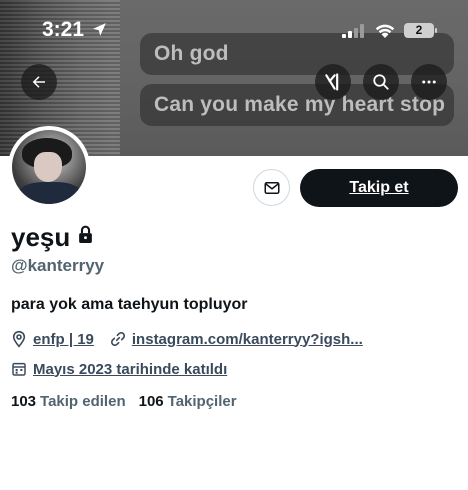 This screenshot has height=490, width=468. What do you see at coordinates (297, 105) in the screenshot?
I see `banner-caption-2: Can you make my heart stop` at bounding box center [297, 105].